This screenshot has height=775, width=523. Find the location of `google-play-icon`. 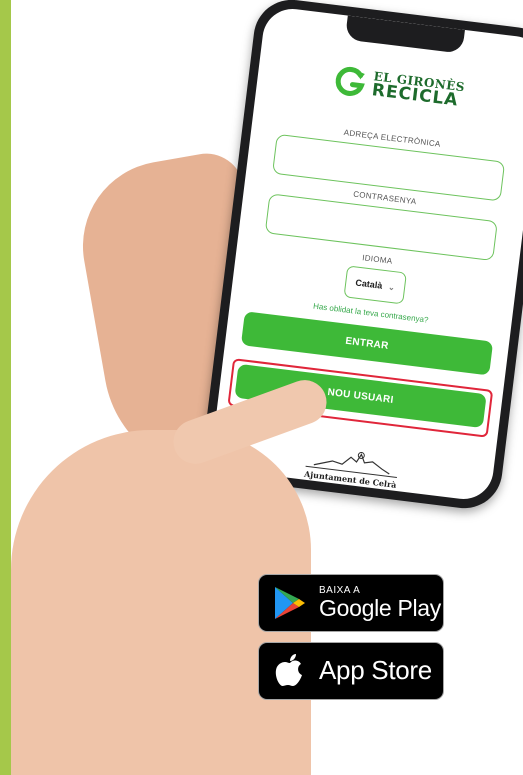

google-play-icon is located at coordinates (290, 603).